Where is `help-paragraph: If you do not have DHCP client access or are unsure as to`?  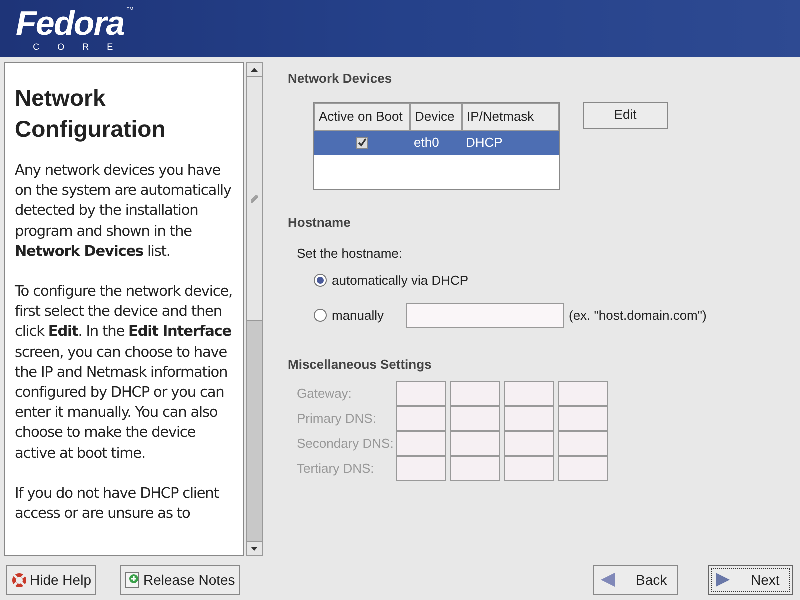 help-paragraph: If you do not have DHCP client access or are unsure as to is located at coordinates (117, 504).